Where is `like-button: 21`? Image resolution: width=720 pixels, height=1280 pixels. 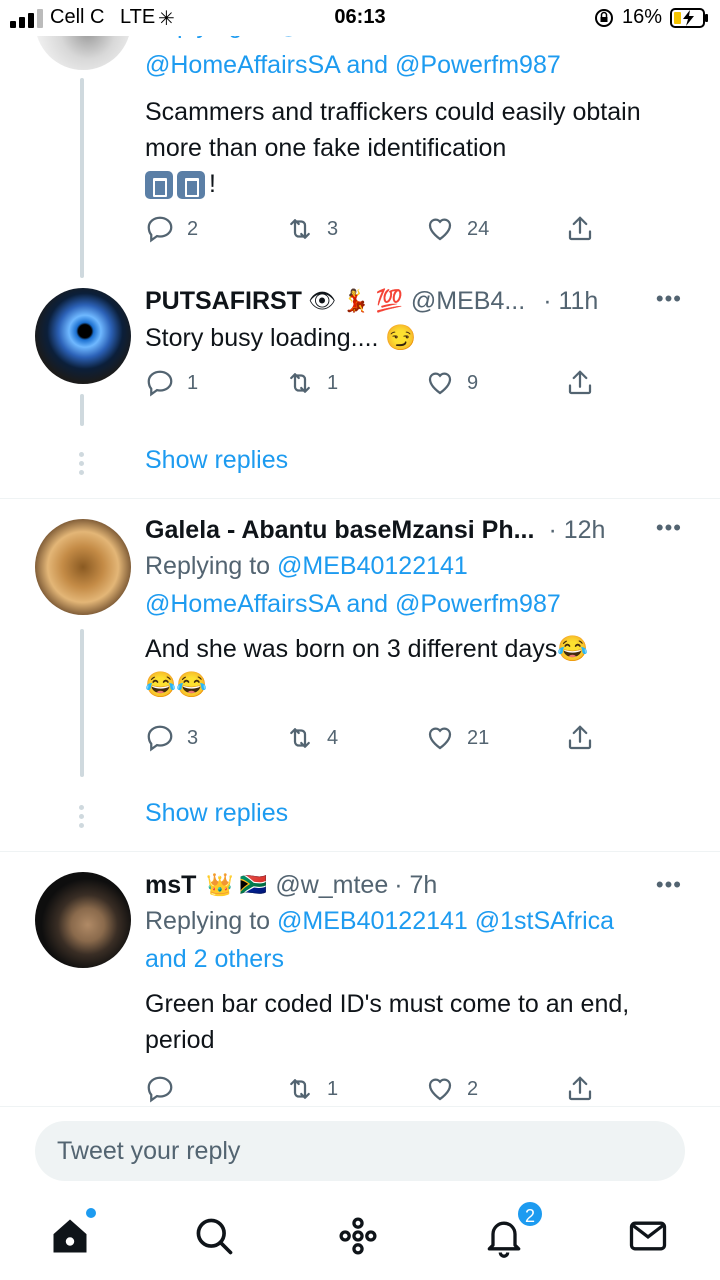
like-button: 21 is located at coordinates (457, 738).